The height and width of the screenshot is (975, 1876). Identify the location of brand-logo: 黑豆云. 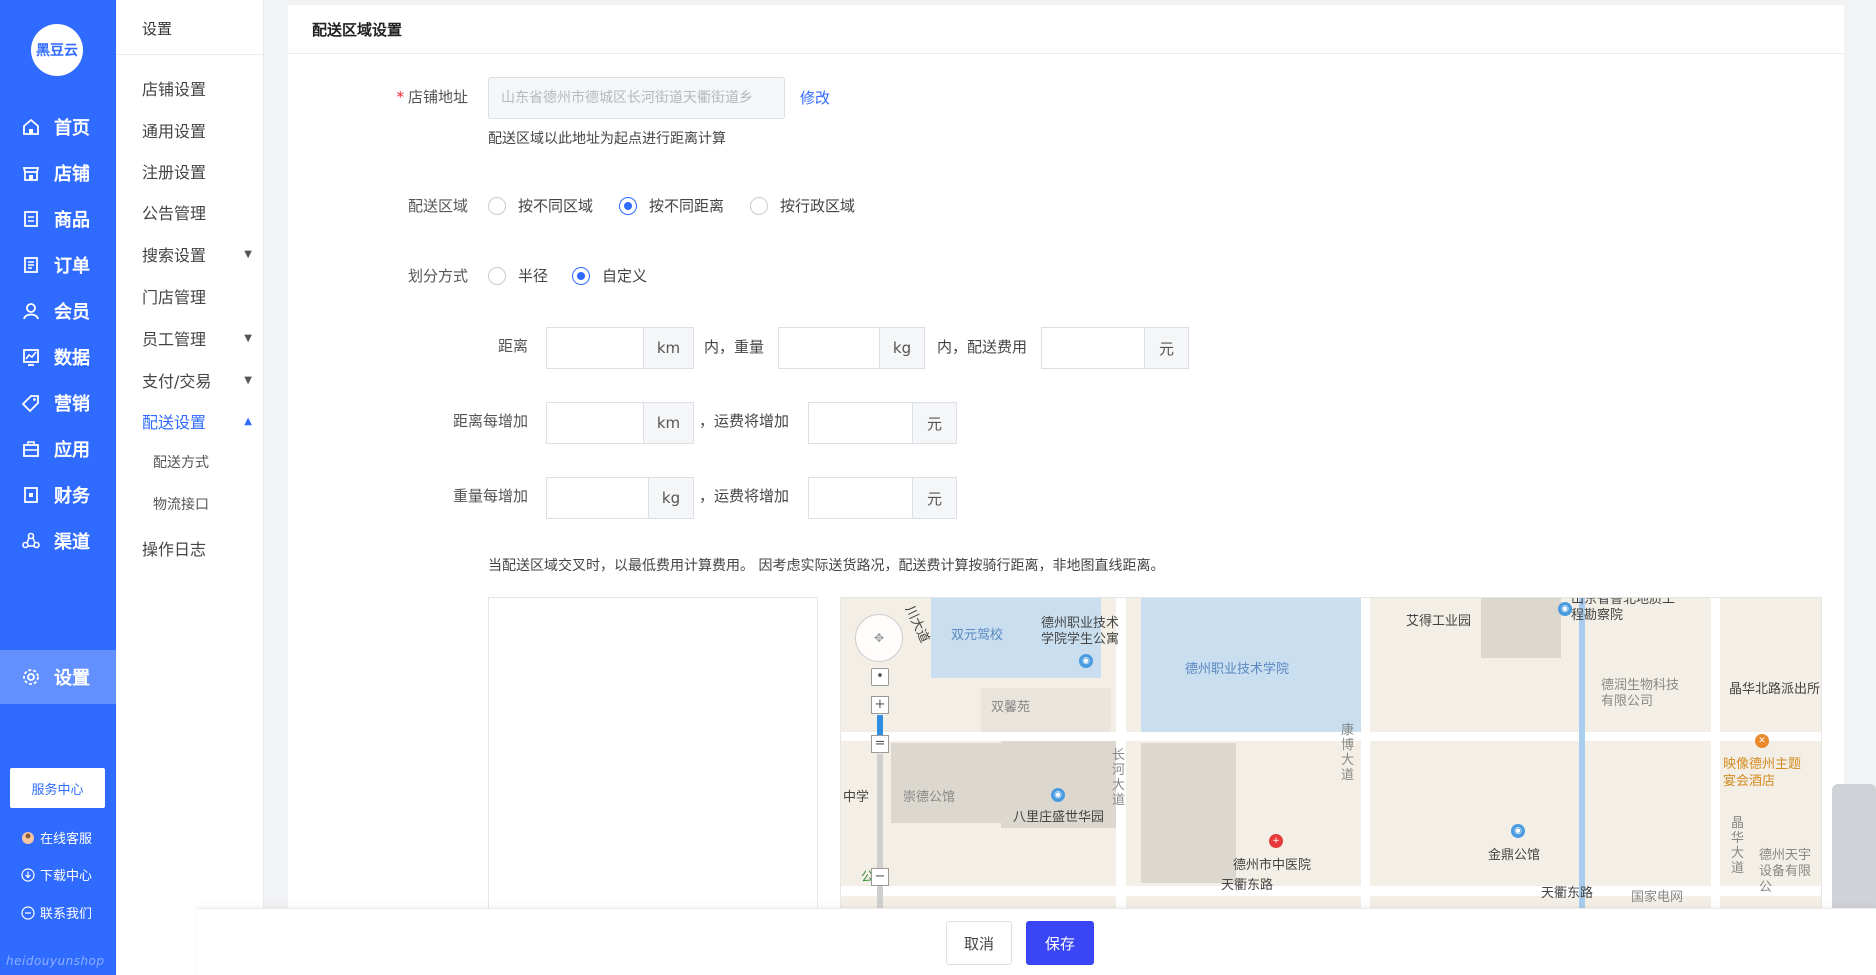
(57, 50).